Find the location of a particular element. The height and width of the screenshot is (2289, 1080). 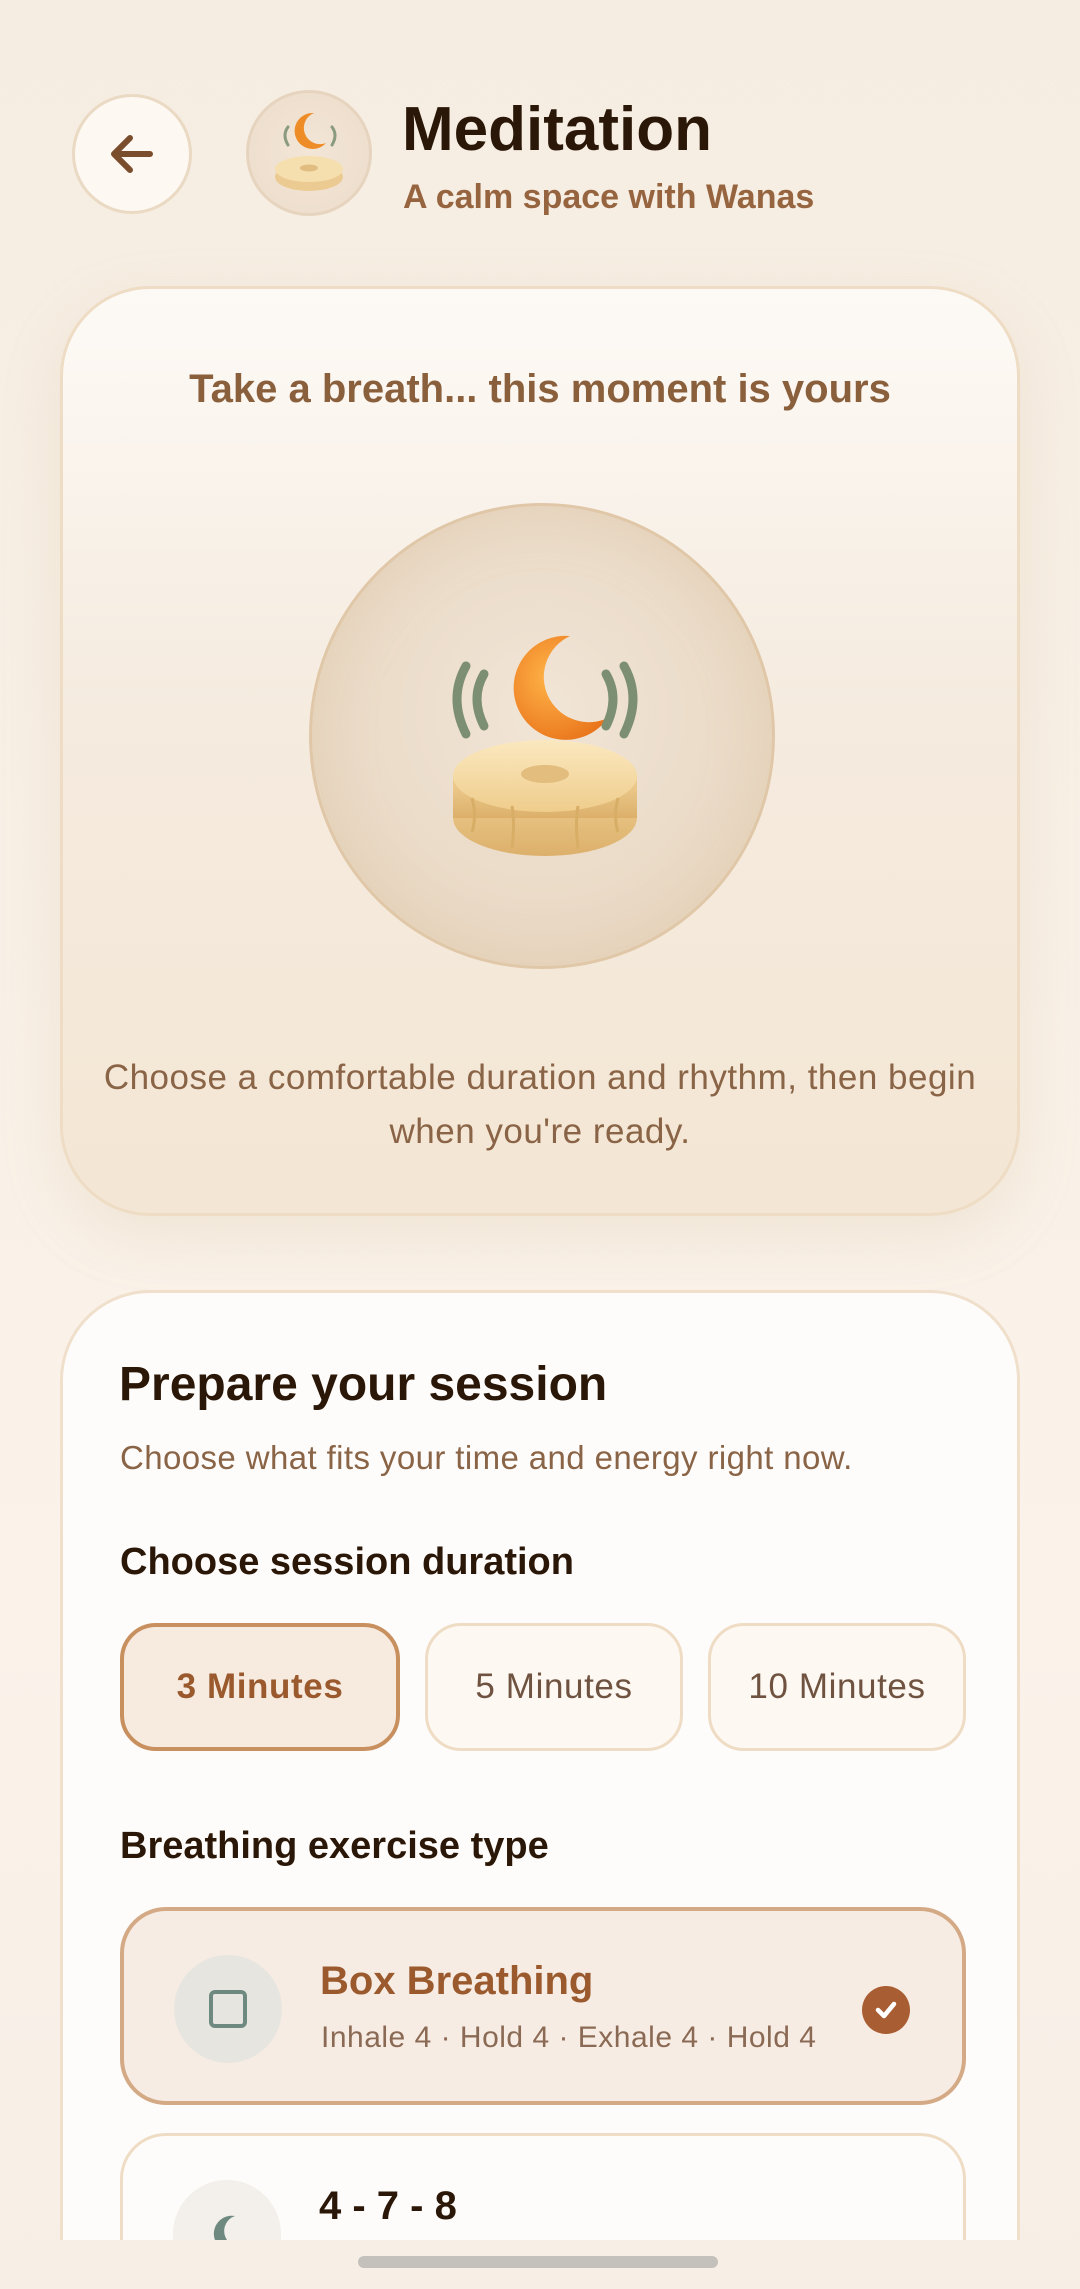

home-indicator is located at coordinates (538, 2262).